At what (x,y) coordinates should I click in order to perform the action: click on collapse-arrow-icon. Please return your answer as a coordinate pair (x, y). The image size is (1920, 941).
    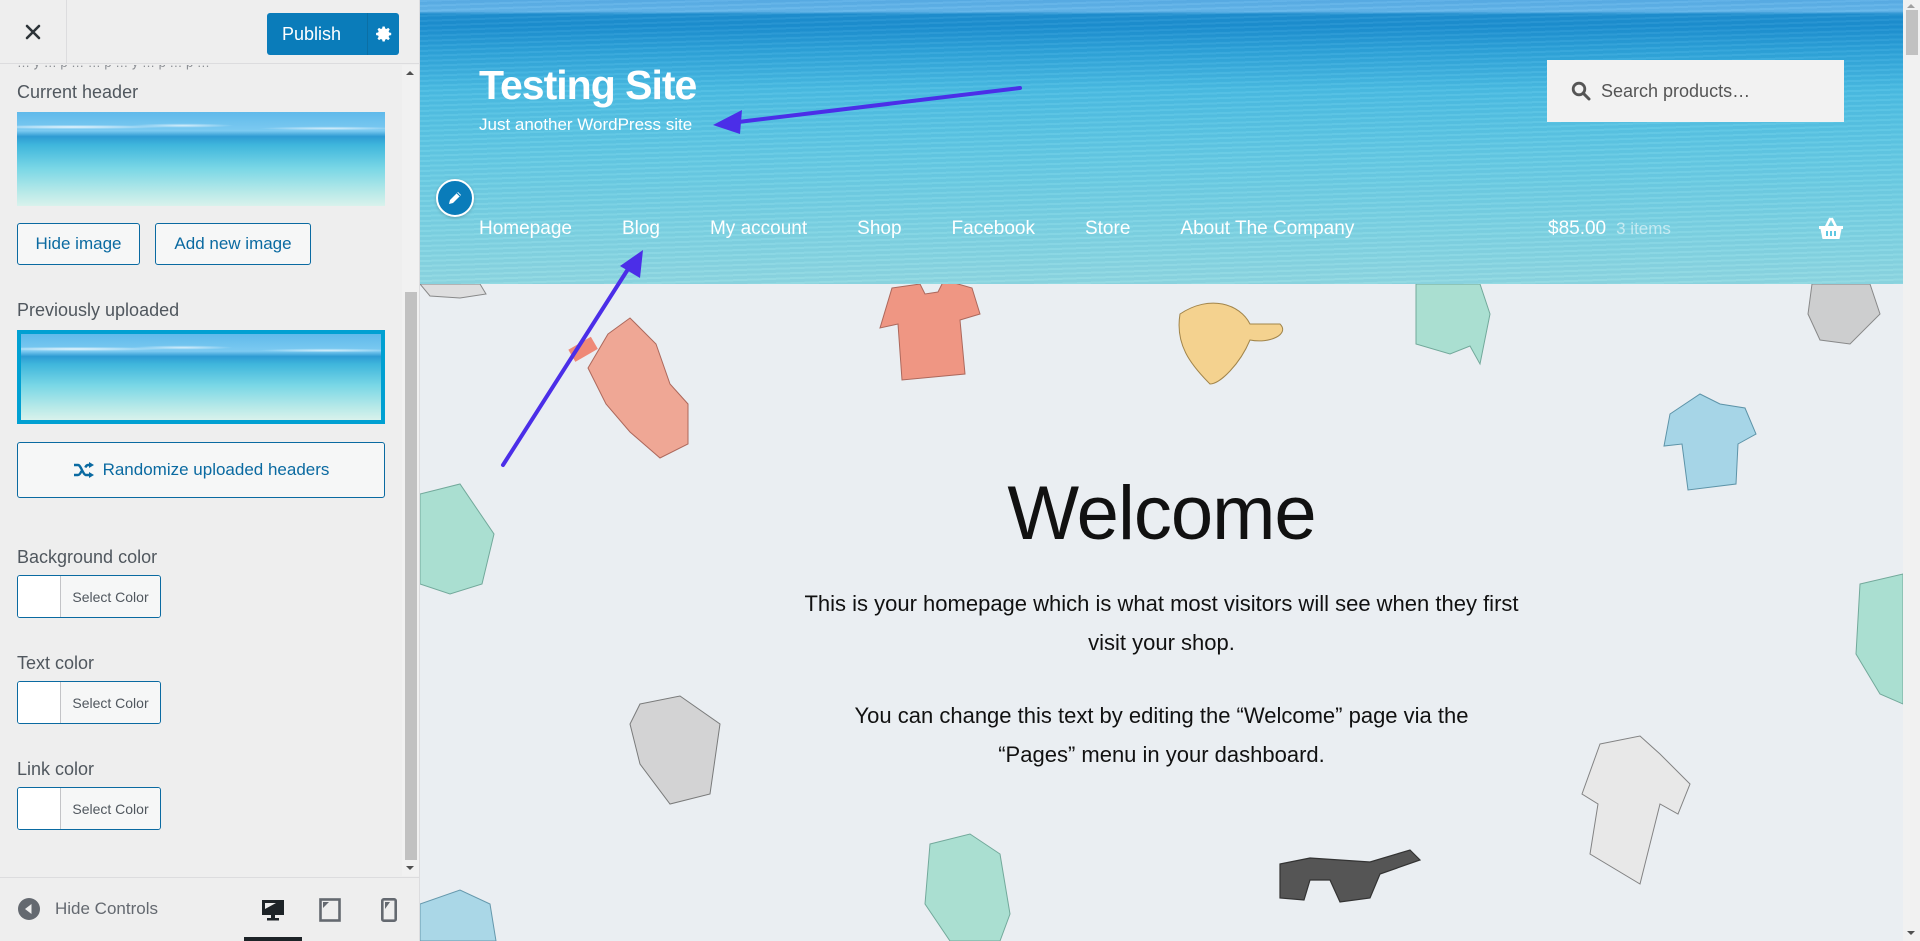
    Looking at the image, I should click on (29, 909).